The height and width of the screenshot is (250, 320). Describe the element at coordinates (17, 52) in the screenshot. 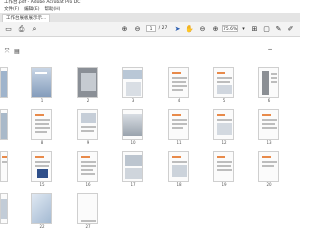

I see `thumbnail-view-icon: ▤` at that location.